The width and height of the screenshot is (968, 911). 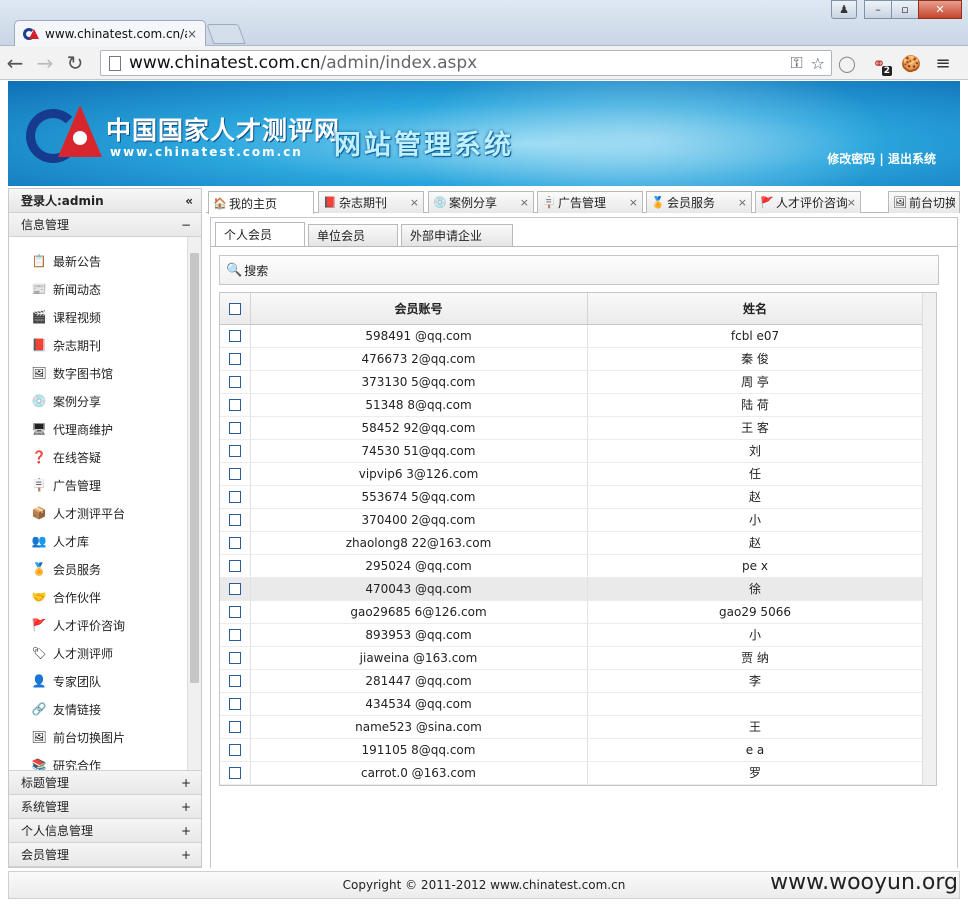 I want to click on main-tab: 🚩 人才评价咨询 ×, so click(x=808, y=202).